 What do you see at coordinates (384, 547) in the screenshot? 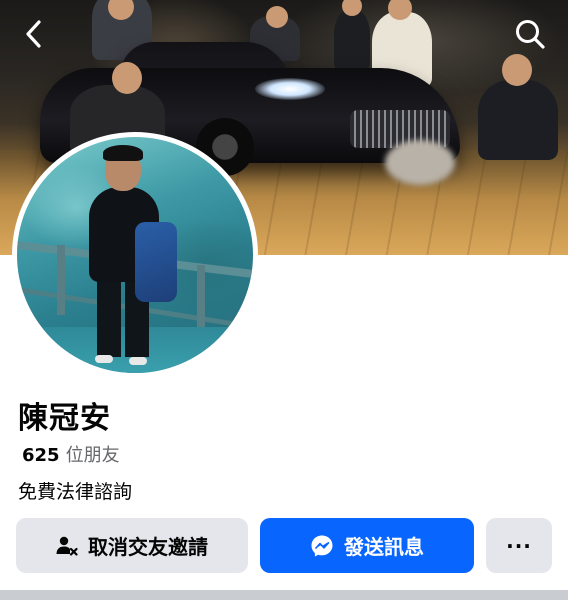
I see `send-message-label: 發送訊息` at bounding box center [384, 547].